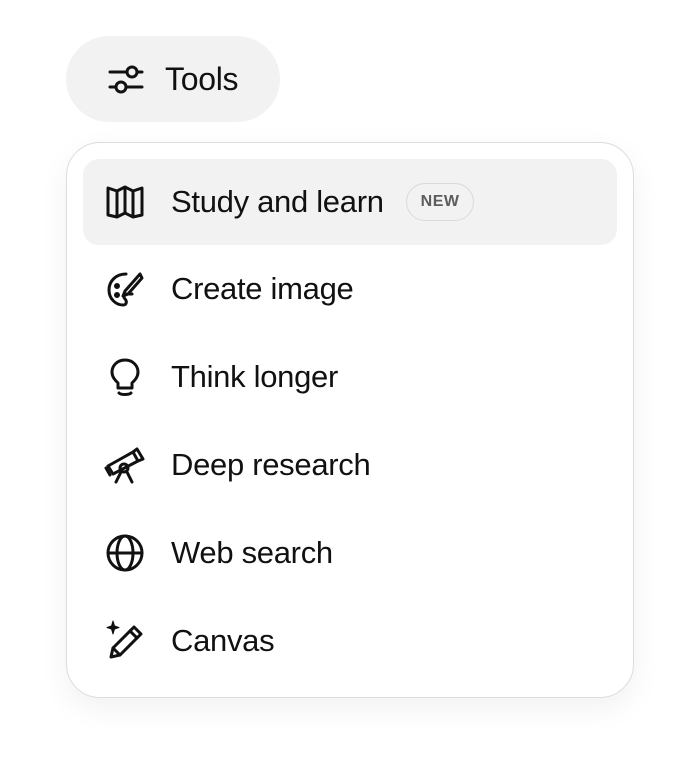 The height and width of the screenshot is (759, 677). I want to click on menu-item-canvas: Canvas, so click(350, 641).